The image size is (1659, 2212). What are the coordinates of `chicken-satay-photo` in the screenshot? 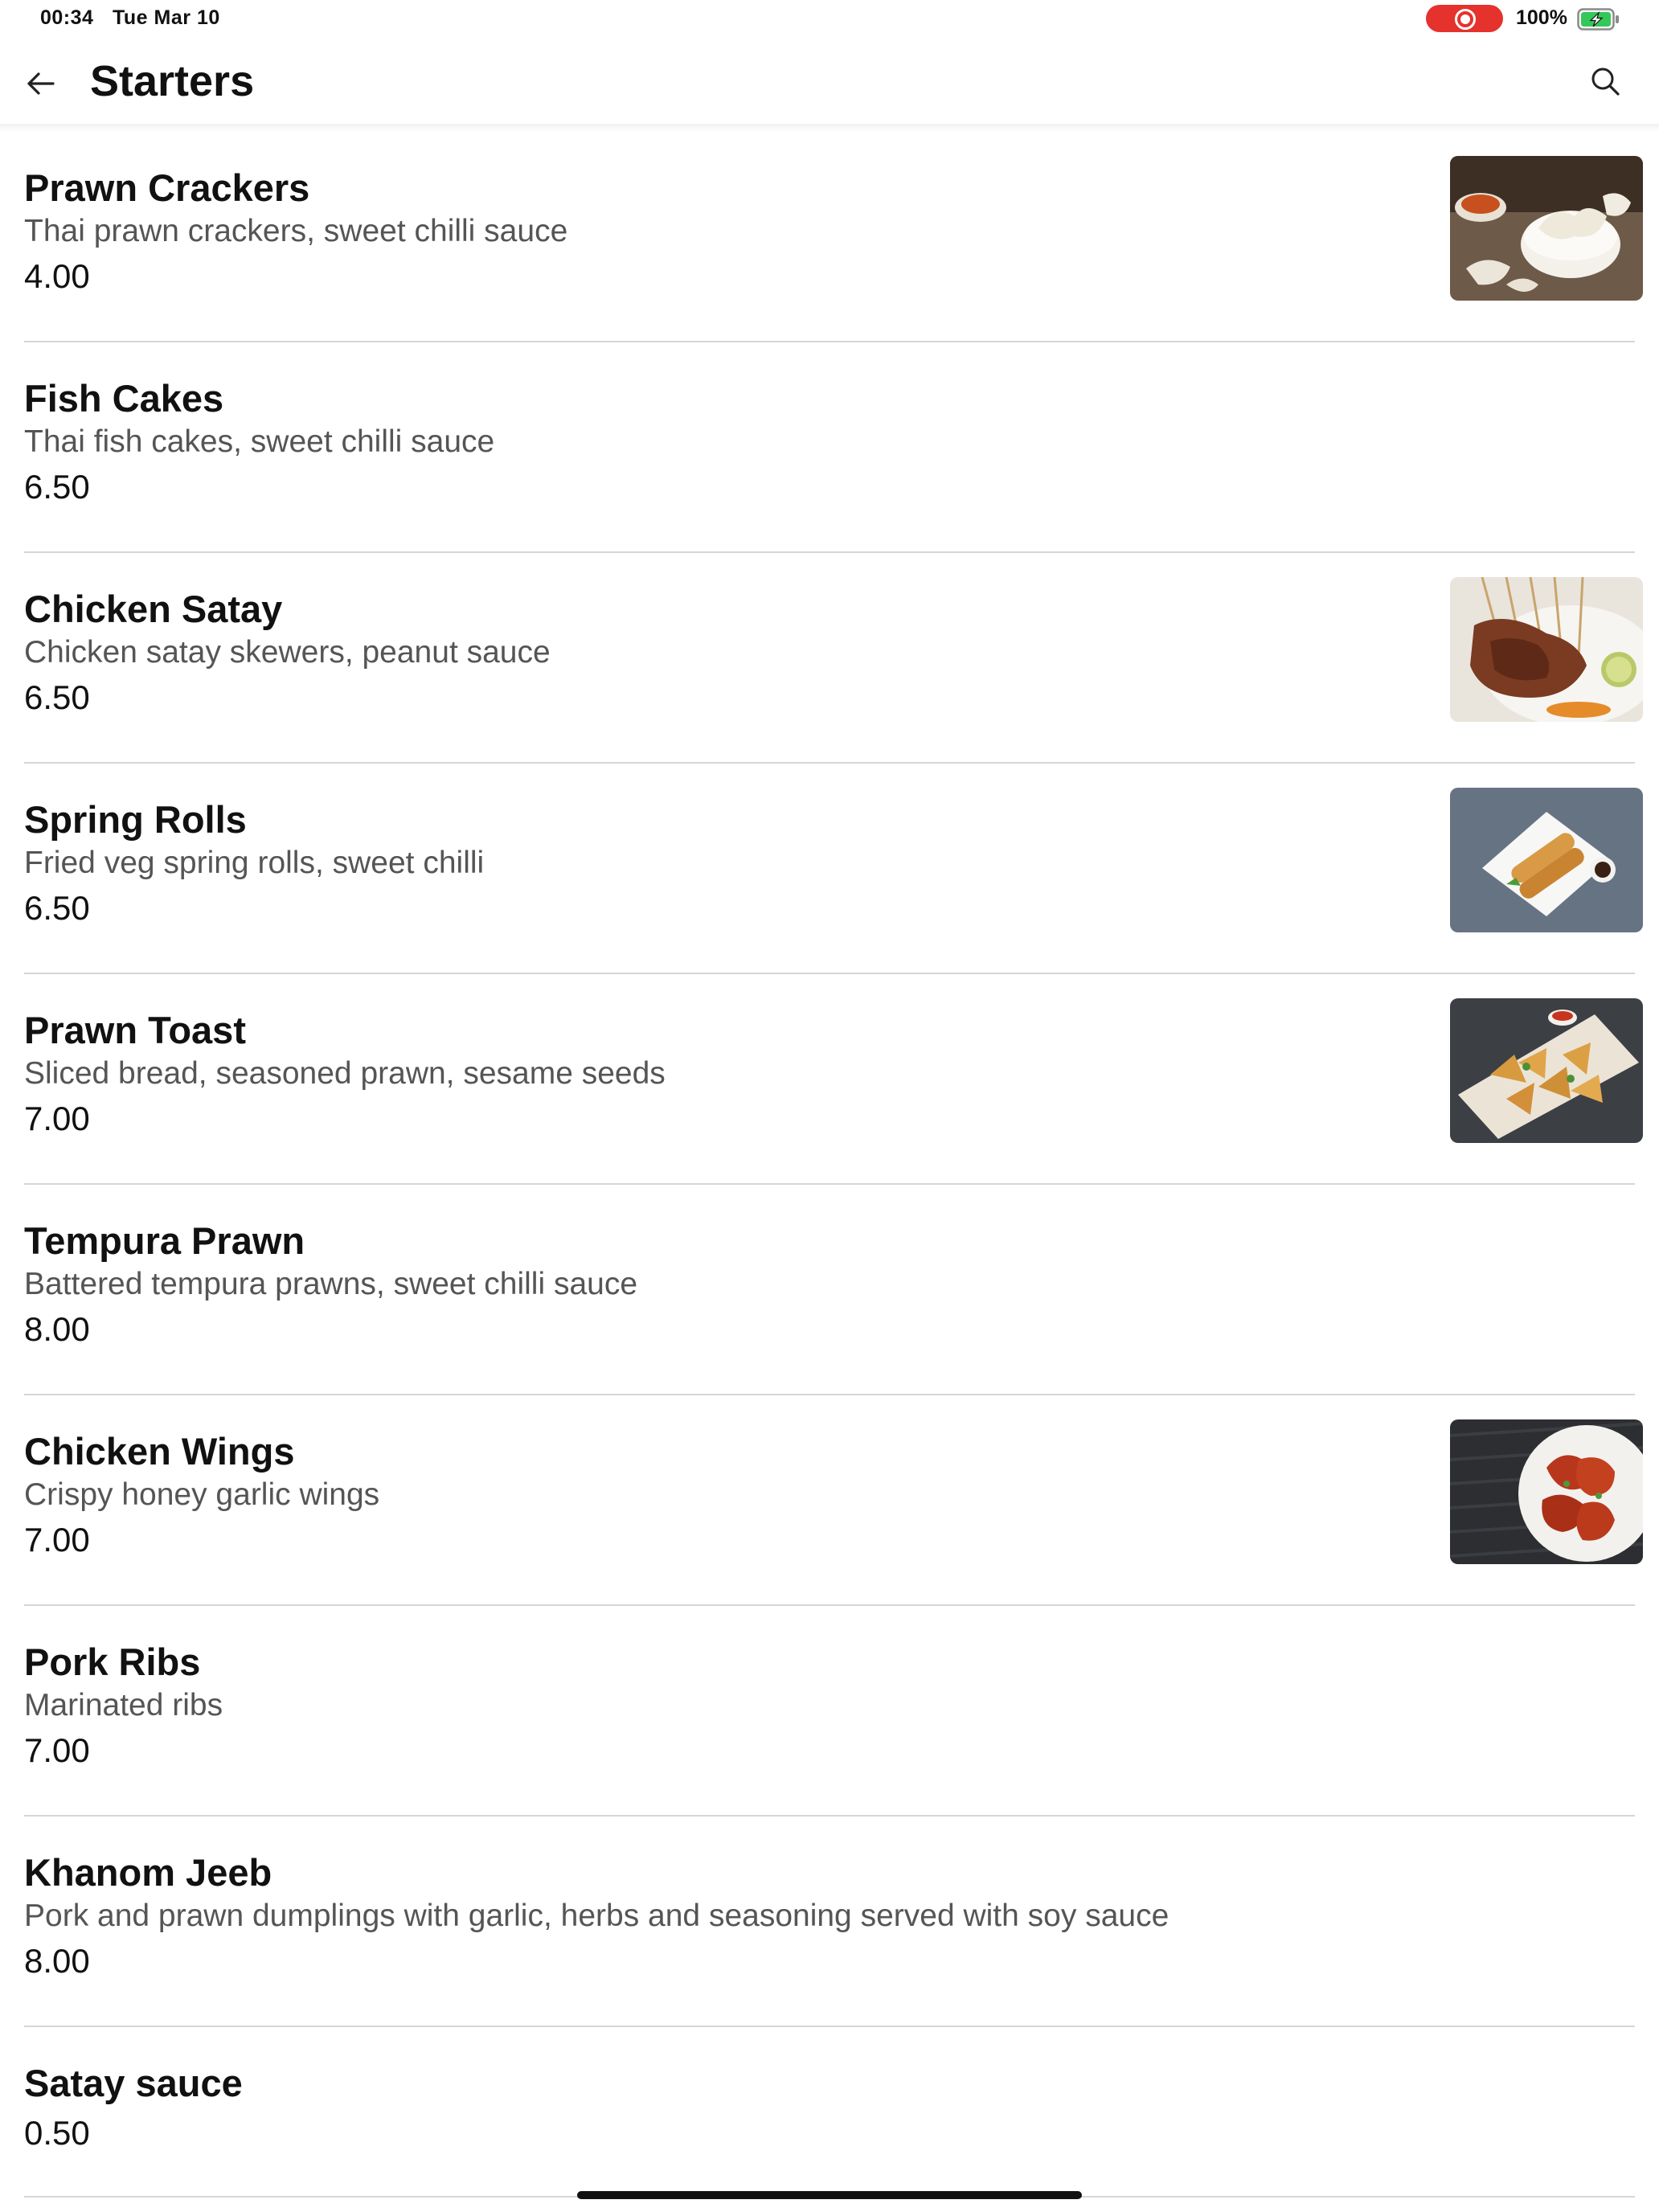 It's located at (1546, 649).